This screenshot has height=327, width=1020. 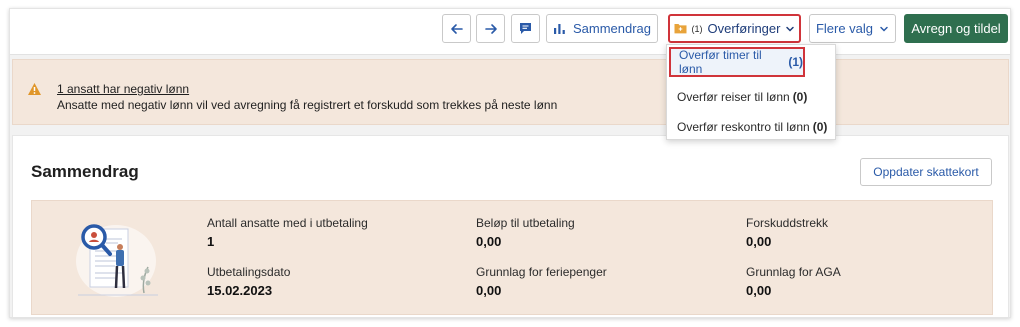 What do you see at coordinates (287, 232) in the screenshot?
I see `stat-employees-count: Antall ansatte med i utbetaling 1` at bounding box center [287, 232].